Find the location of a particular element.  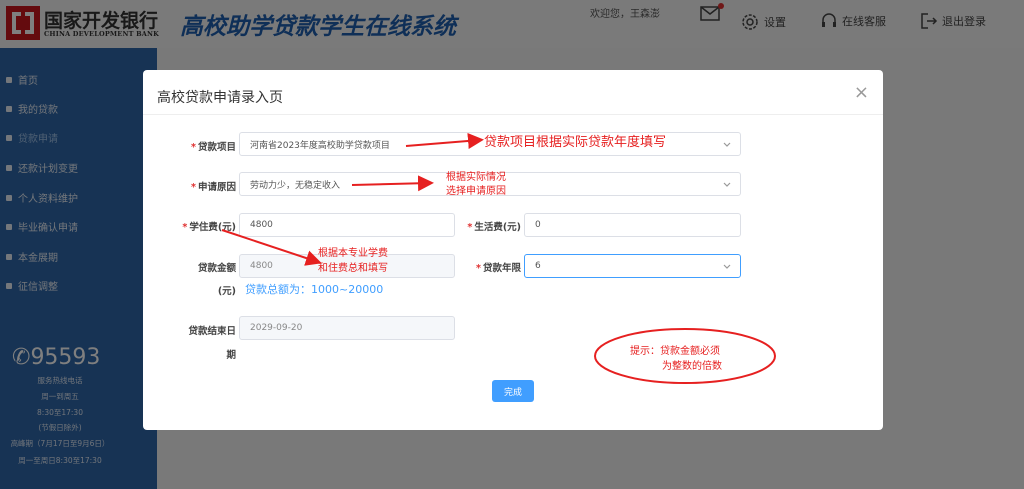

arrow-reason is located at coordinates (392, 183).